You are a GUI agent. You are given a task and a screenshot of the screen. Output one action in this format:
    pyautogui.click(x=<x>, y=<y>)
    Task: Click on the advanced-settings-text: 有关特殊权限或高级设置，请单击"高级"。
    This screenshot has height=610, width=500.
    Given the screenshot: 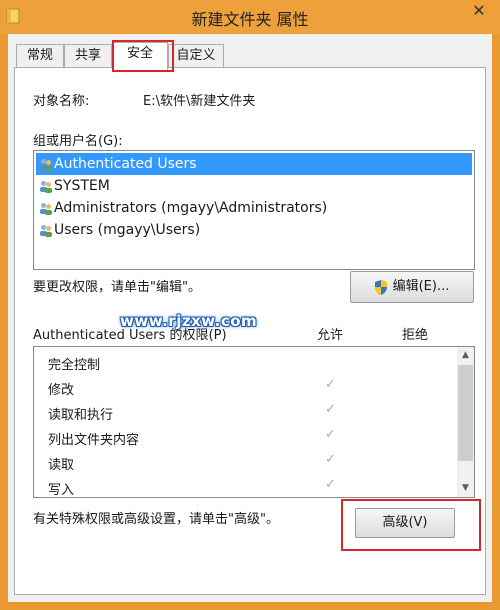 What is the action you would take?
    pyautogui.click(x=156, y=519)
    